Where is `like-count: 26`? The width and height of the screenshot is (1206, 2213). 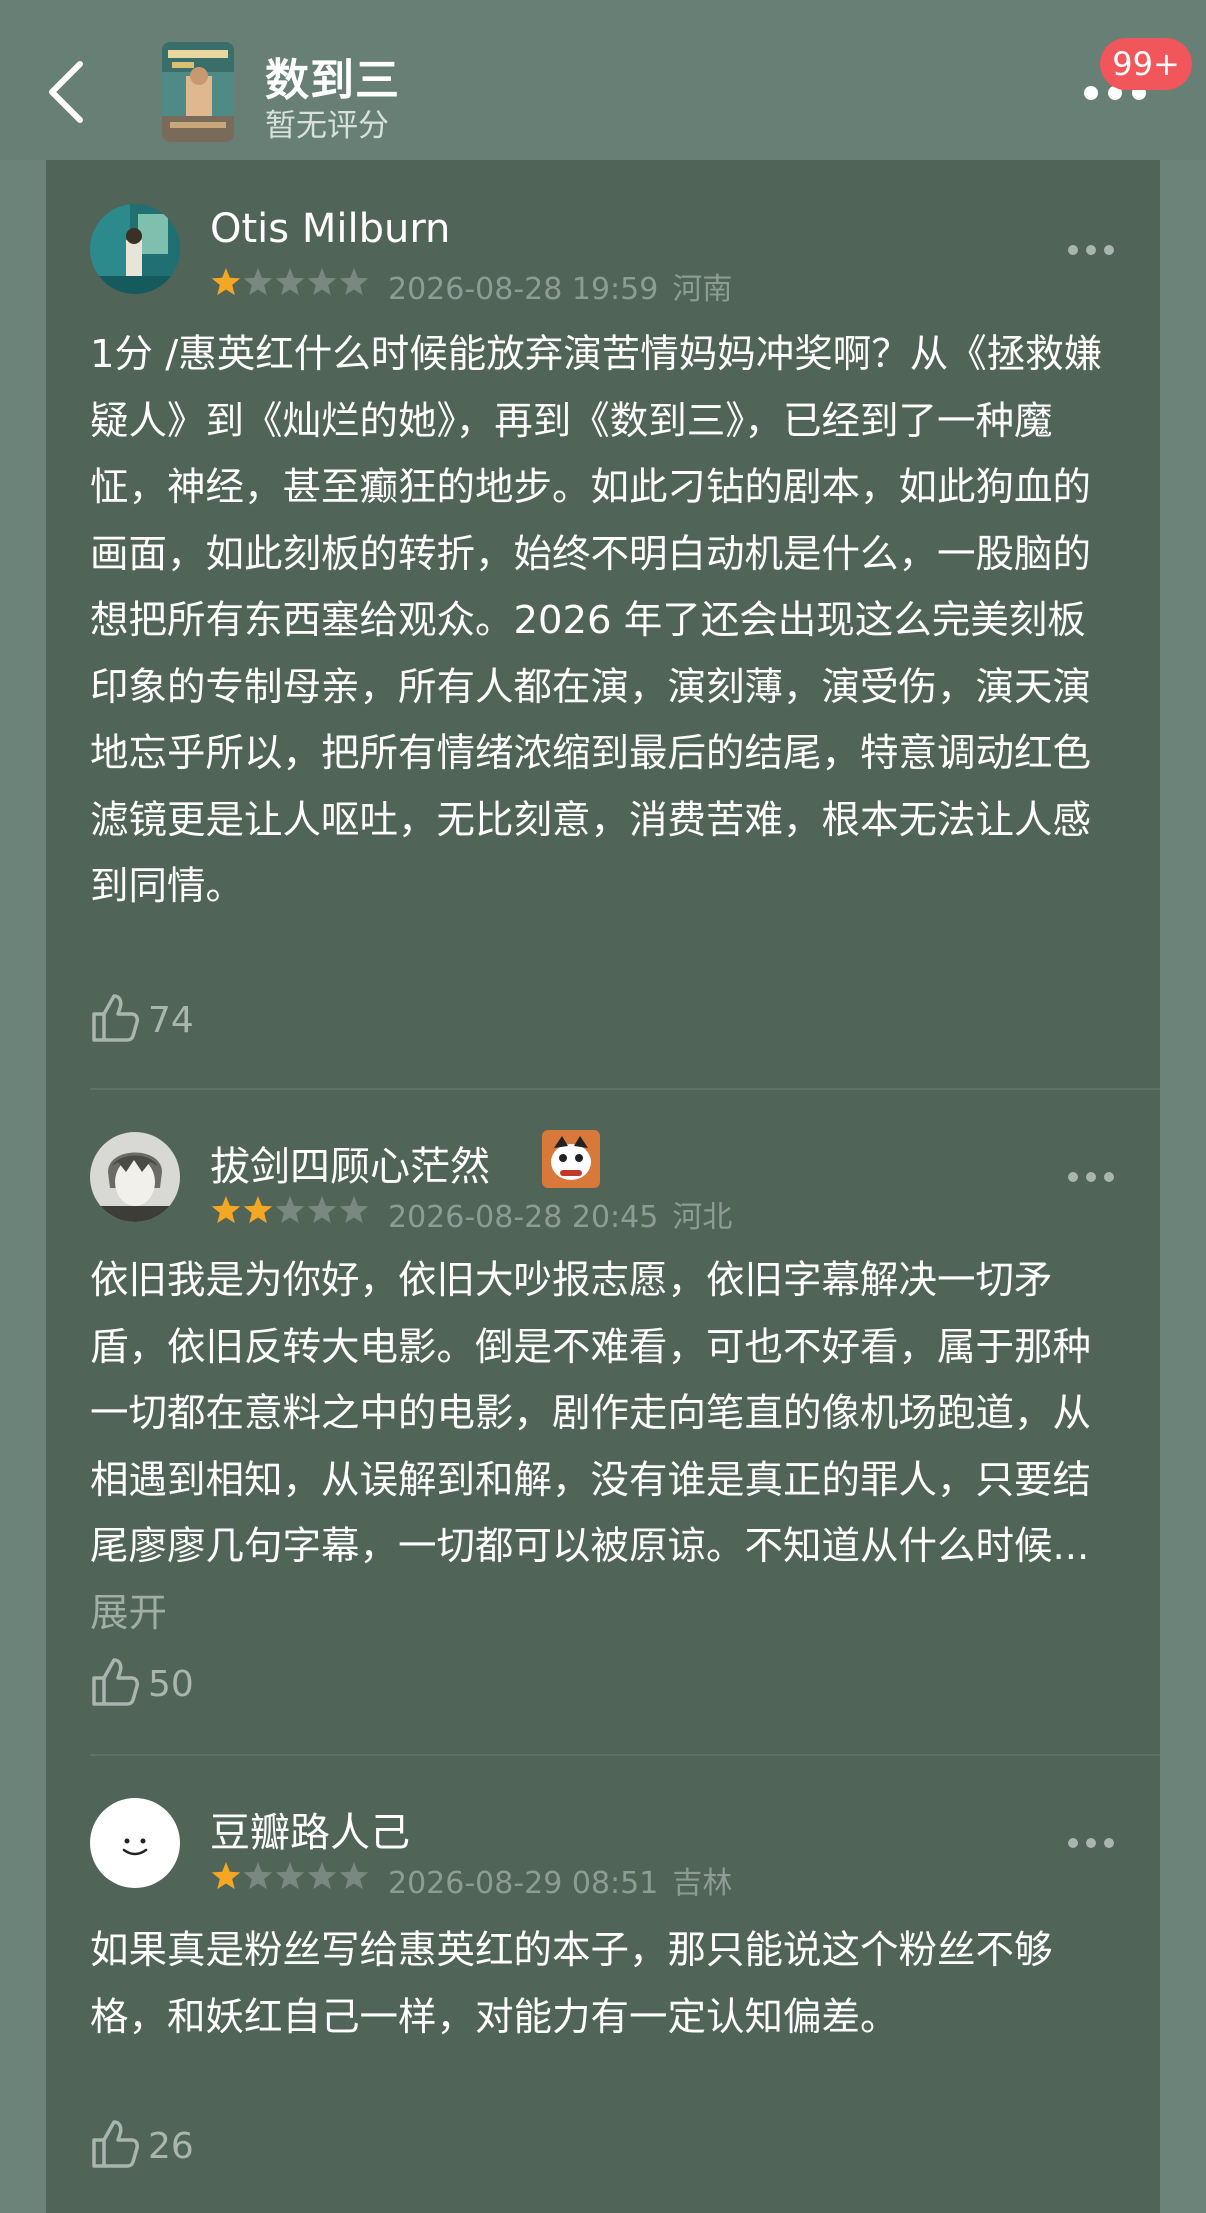 like-count: 26 is located at coordinates (171, 2146).